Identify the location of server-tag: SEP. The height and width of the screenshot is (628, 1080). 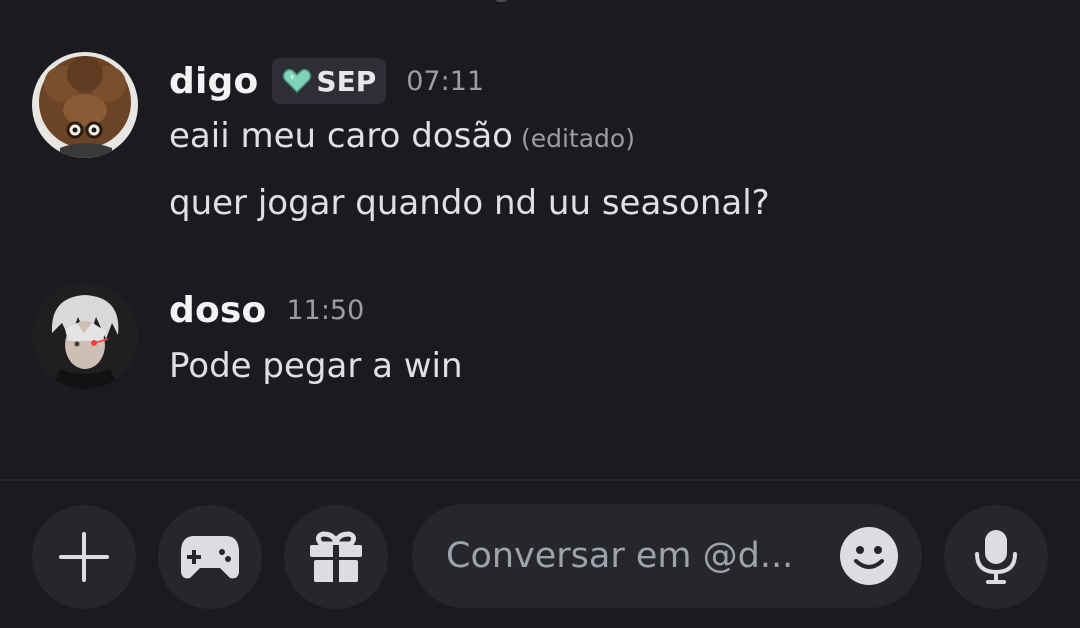
(329, 81).